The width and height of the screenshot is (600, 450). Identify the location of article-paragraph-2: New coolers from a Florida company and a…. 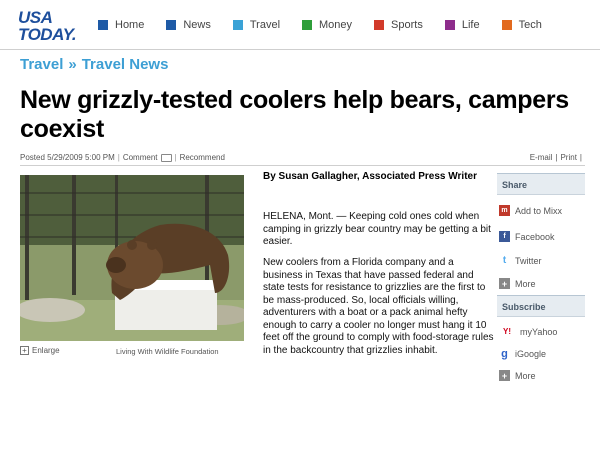
(378, 306).